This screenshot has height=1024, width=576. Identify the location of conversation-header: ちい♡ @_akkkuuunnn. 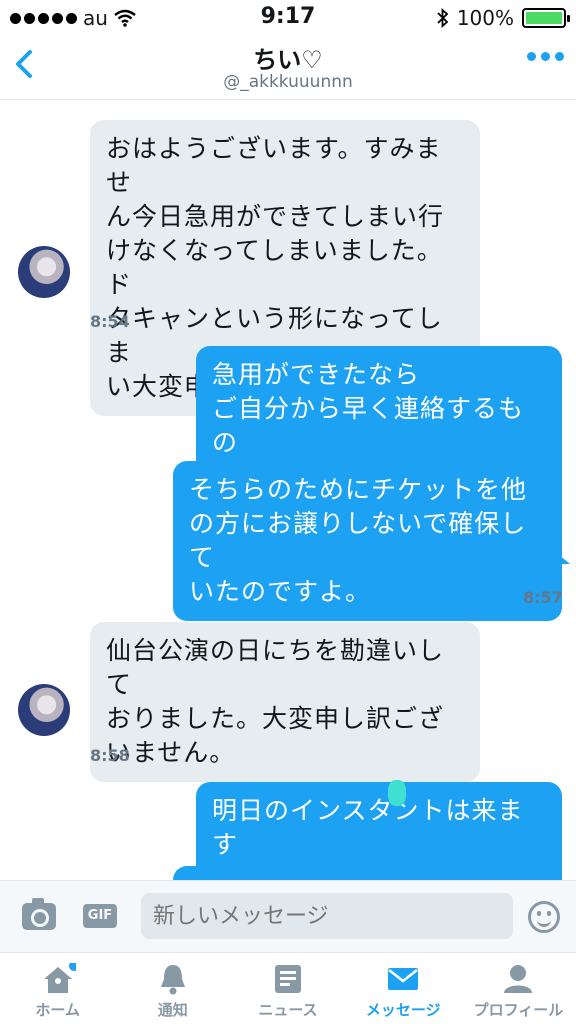
(288, 67).